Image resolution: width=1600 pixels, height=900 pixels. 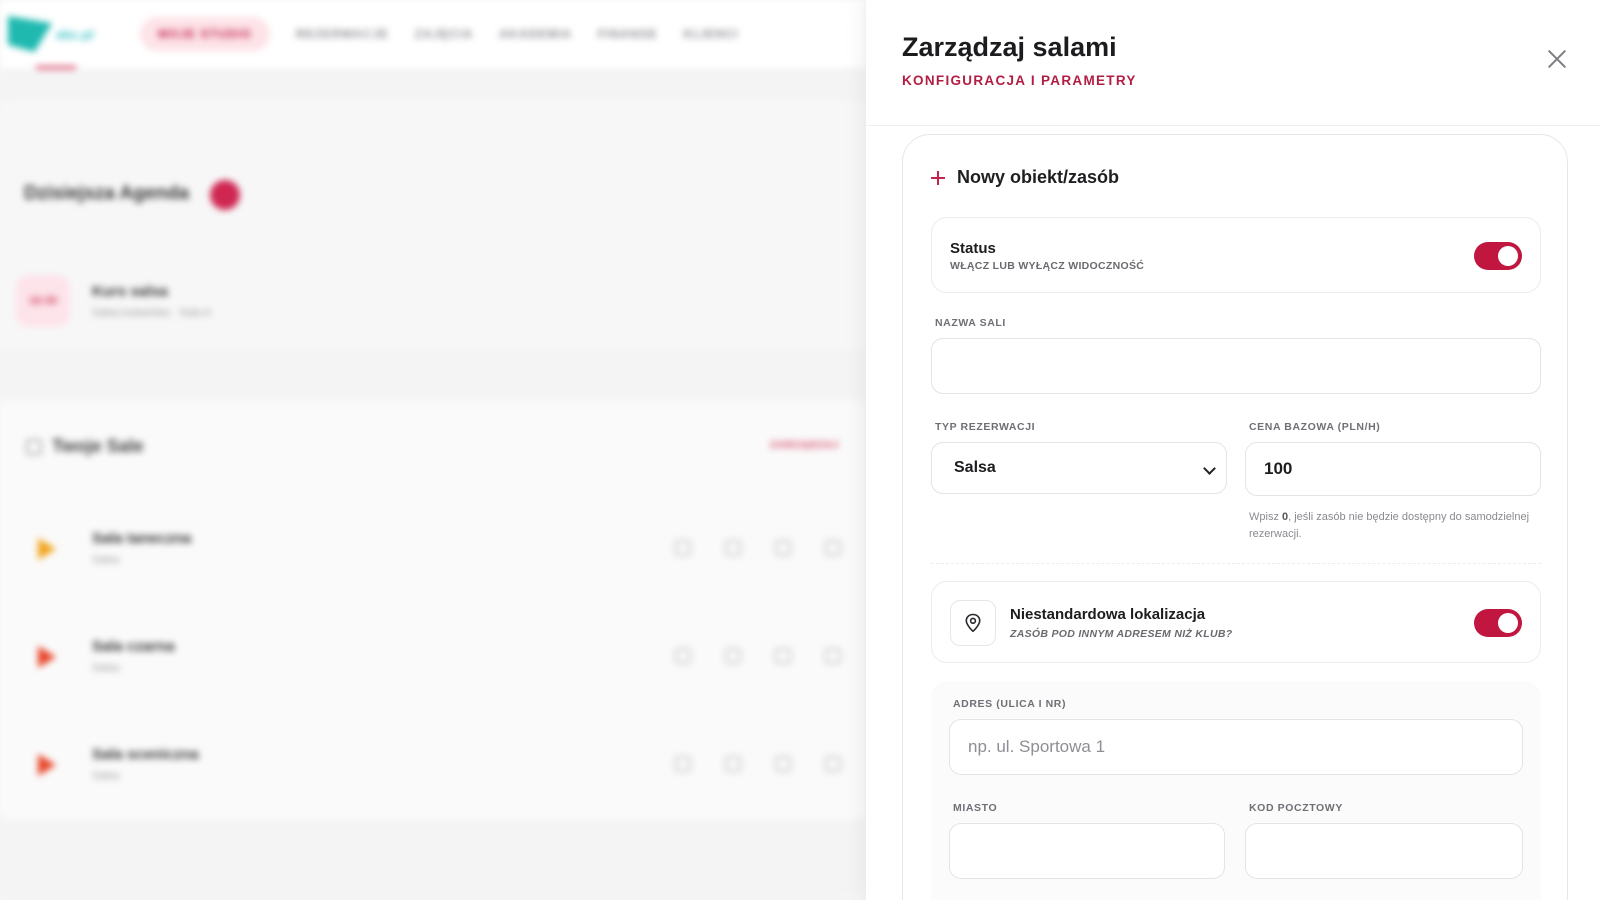 What do you see at coordinates (443, 552) in the screenshot?
I see `hall-row: Sala taneczna Salsa` at bounding box center [443, 552].